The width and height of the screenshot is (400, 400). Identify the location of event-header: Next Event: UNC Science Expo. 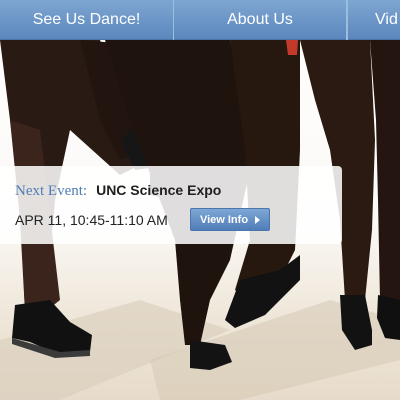
(118, 191).